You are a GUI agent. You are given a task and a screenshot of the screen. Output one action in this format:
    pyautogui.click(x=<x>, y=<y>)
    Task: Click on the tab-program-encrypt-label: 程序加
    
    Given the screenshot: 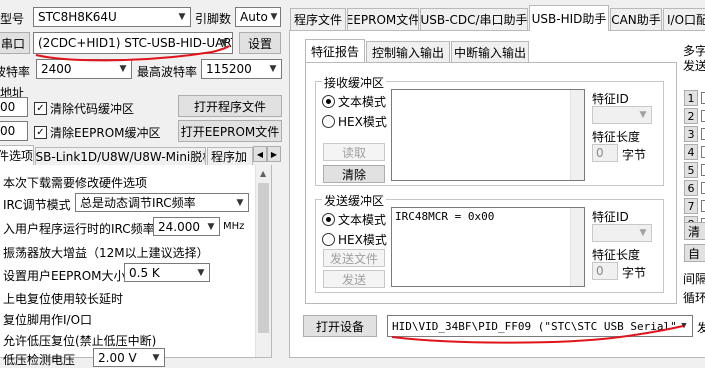 What is the action you would take?
    pyautogui.click(x=229, y=157)
    